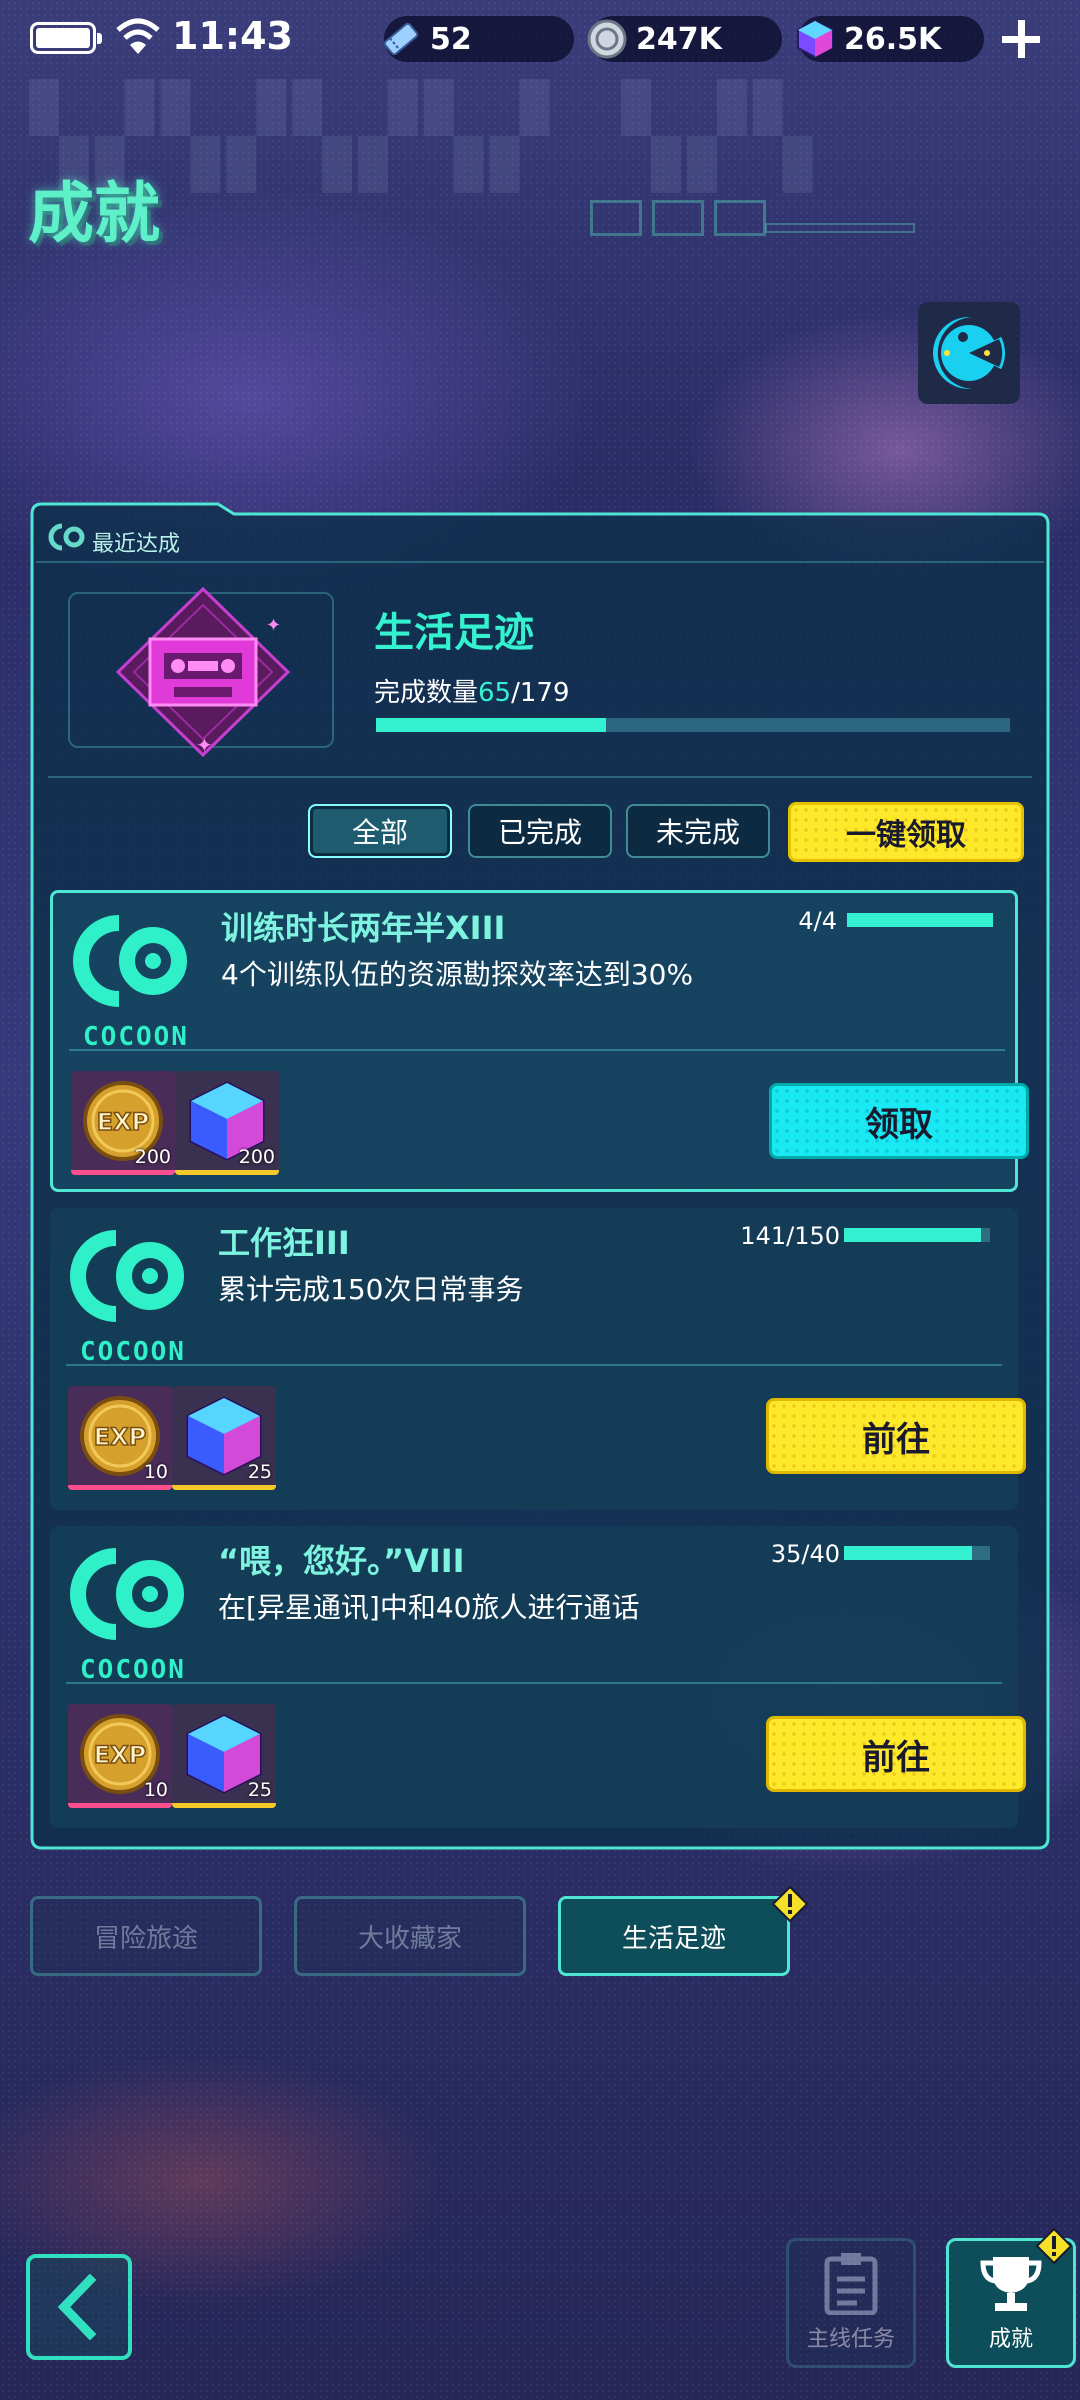  I want to click on pacman-icon, so click(969, 353).